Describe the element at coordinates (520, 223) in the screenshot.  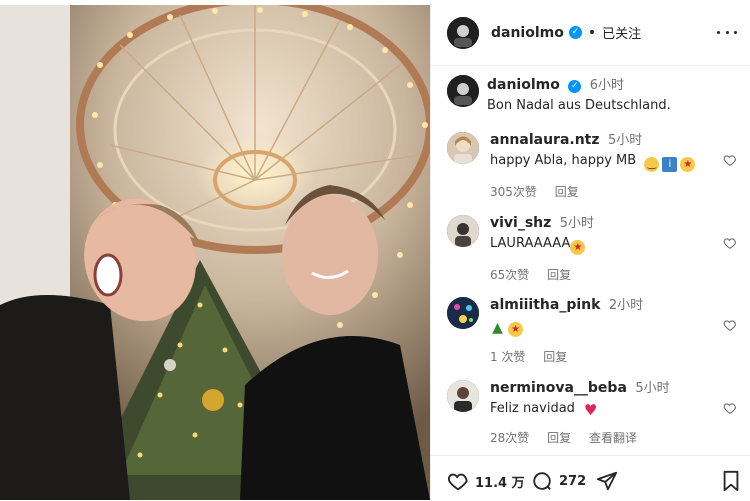
I see `commenter-username: vivi_shz` at that location.